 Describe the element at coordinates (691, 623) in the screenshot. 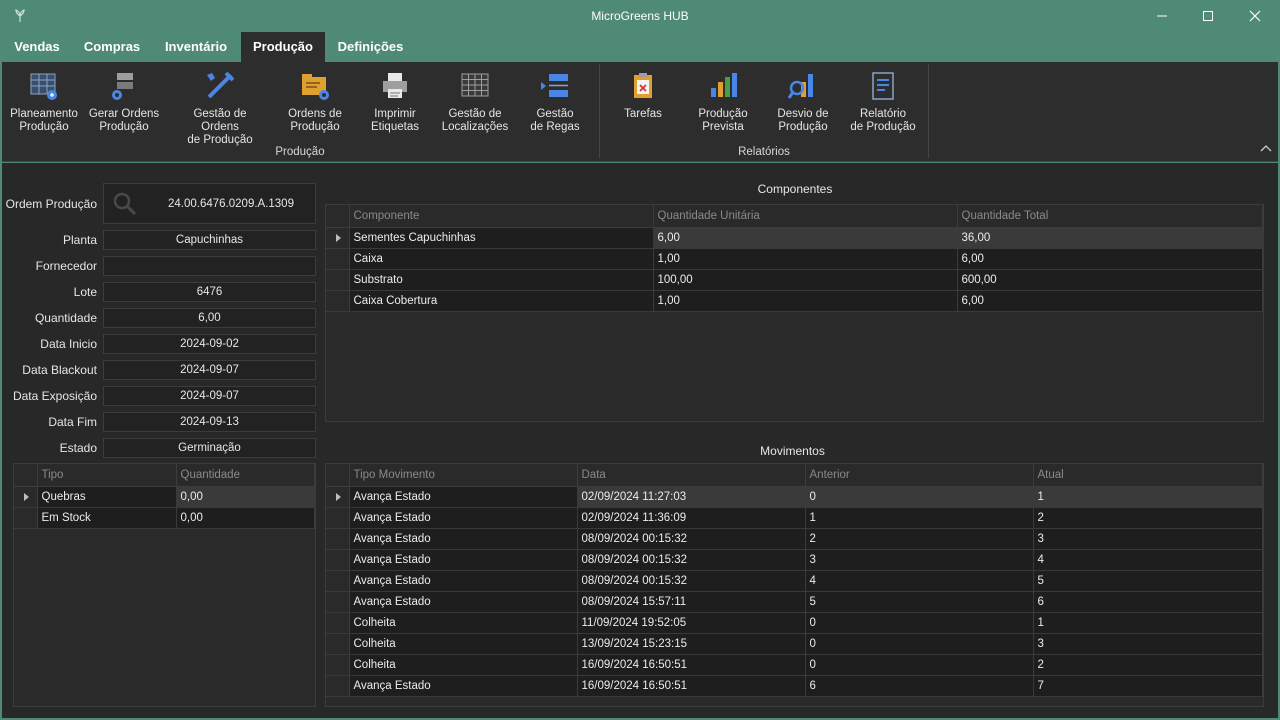

I see `table-cell: 11/09/2024 19:52:05` at that location.